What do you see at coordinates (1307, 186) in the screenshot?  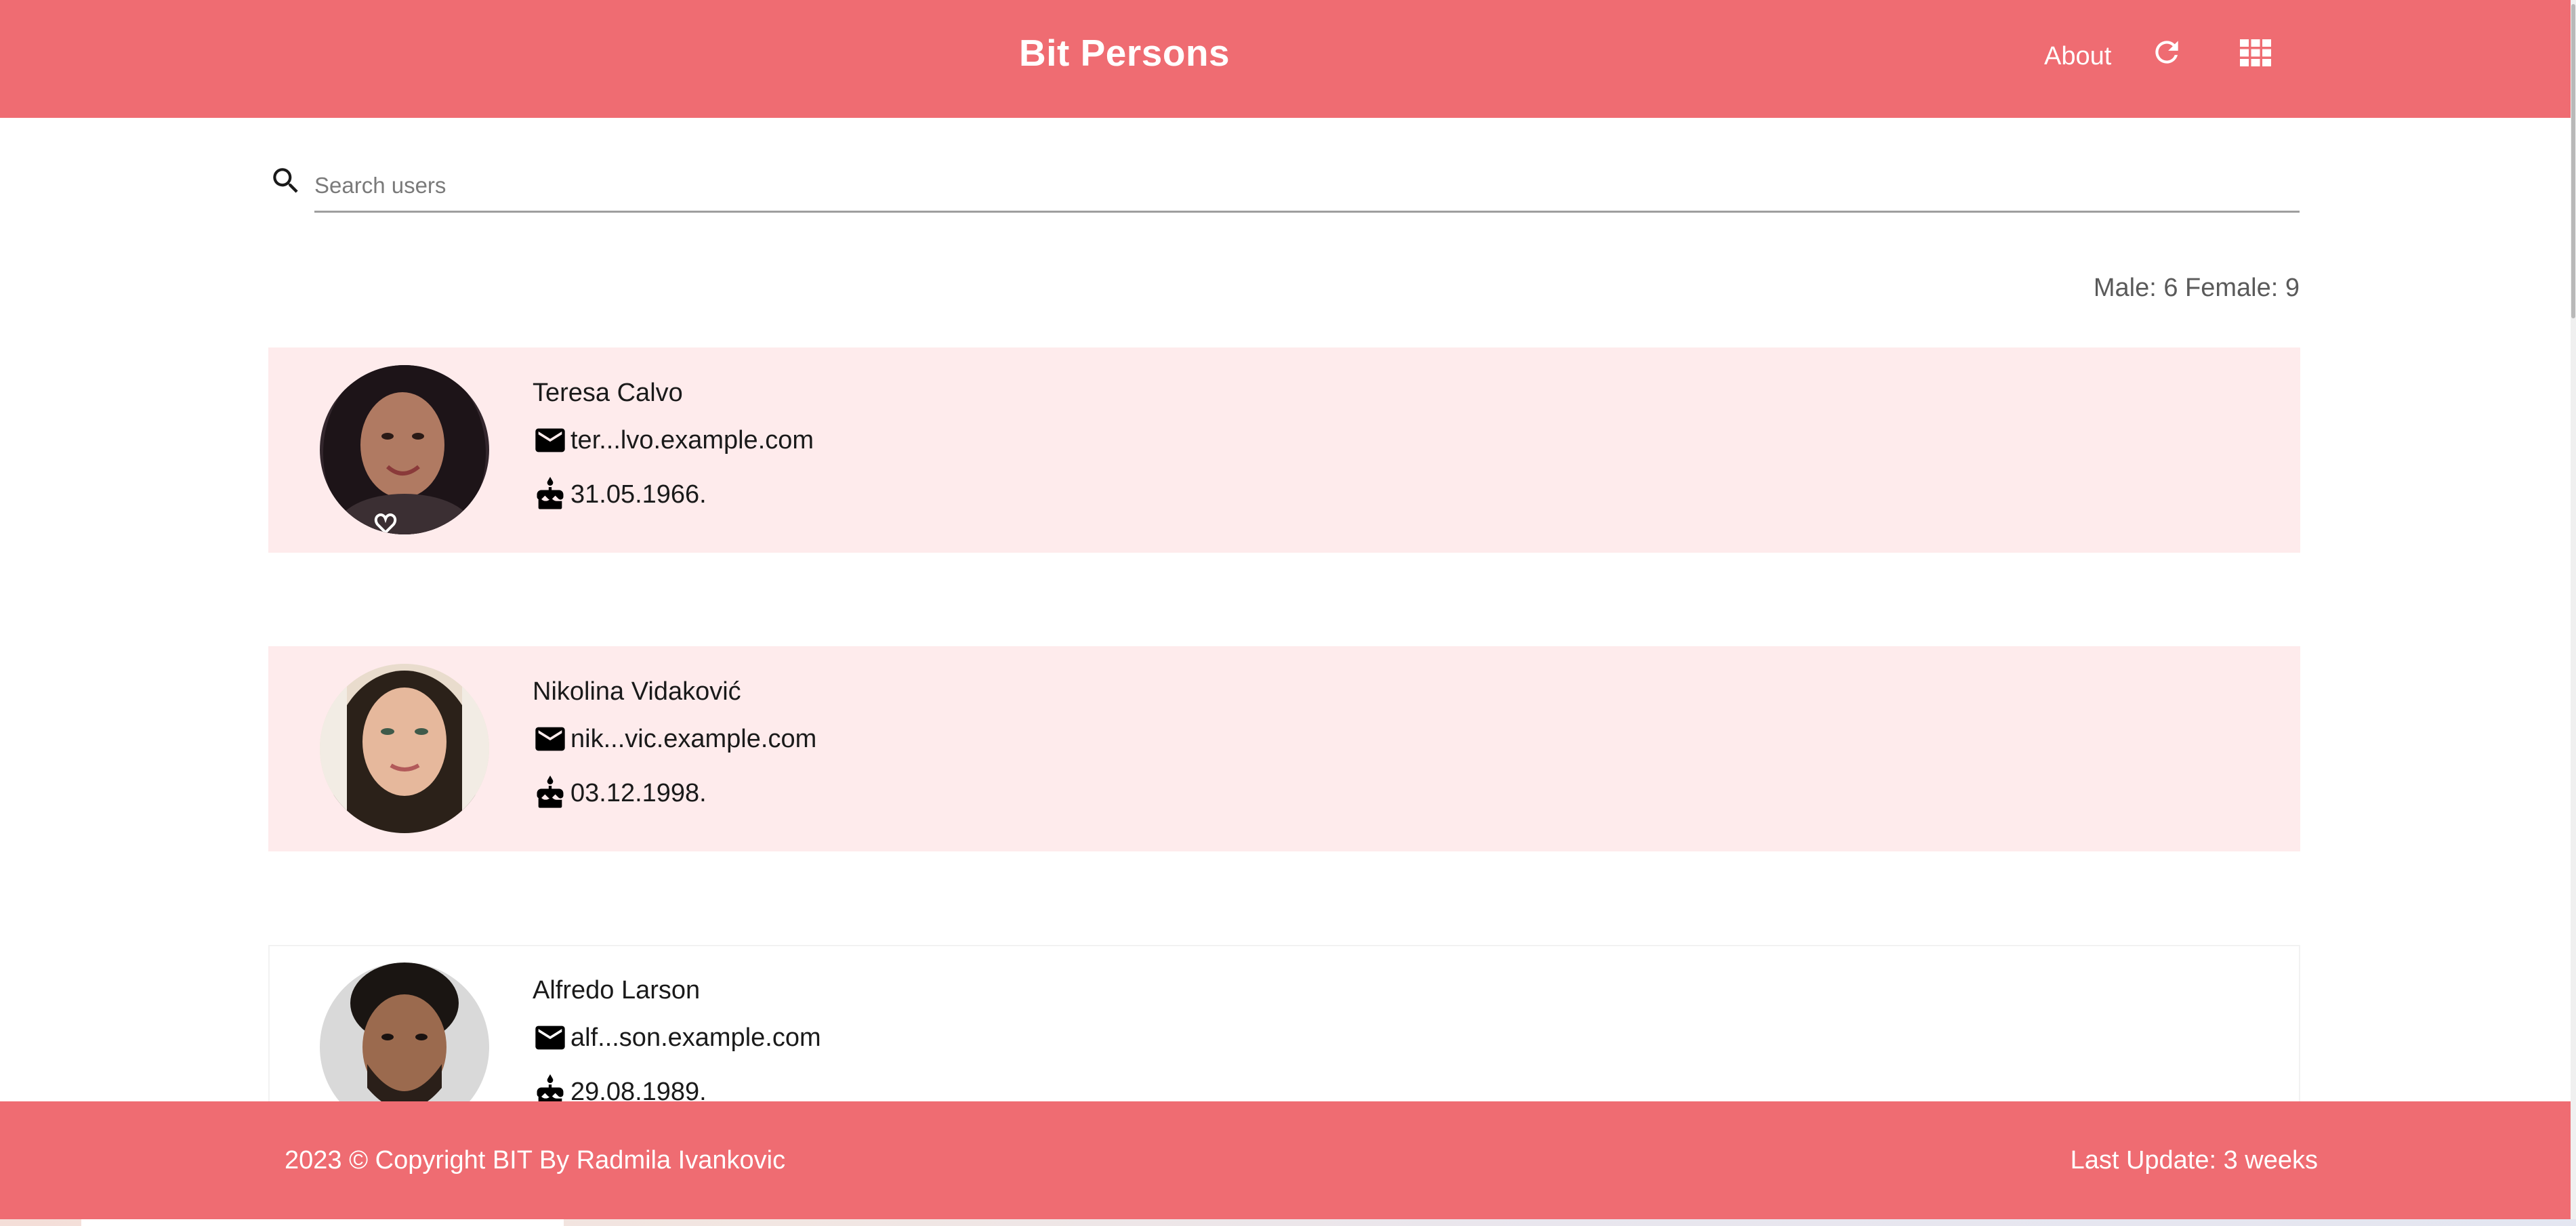 I see `search-input` at bounding box center [1307, 186].